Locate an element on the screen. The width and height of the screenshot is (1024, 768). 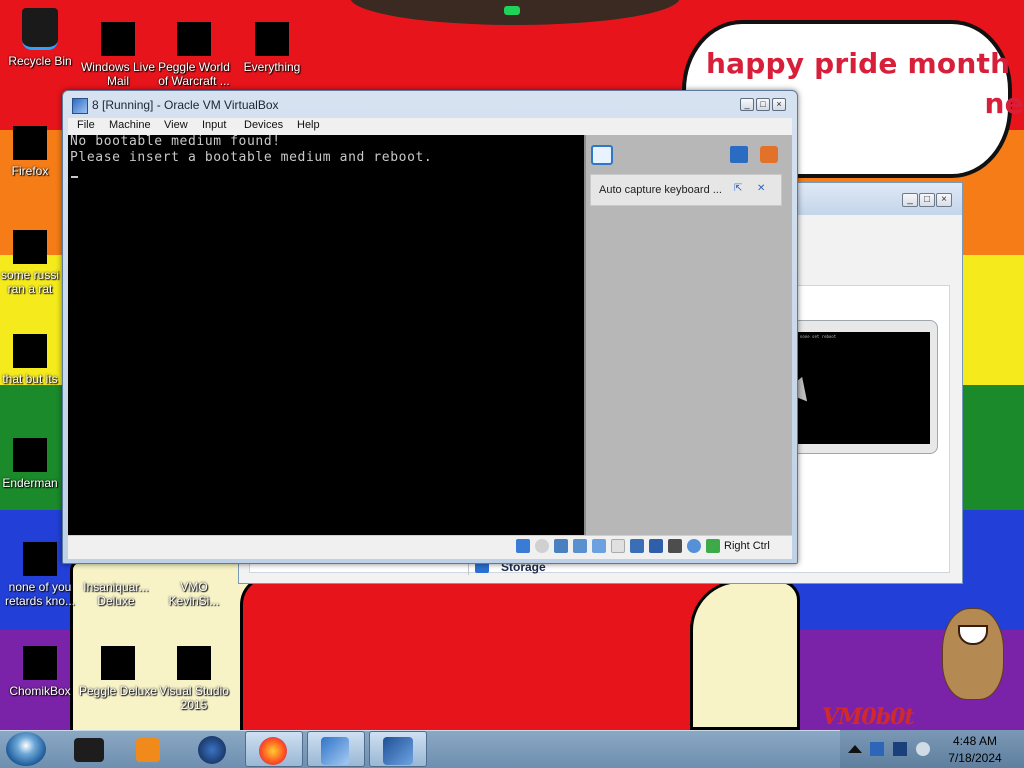
hard-disk-icon is located at coordinates (523, 546).